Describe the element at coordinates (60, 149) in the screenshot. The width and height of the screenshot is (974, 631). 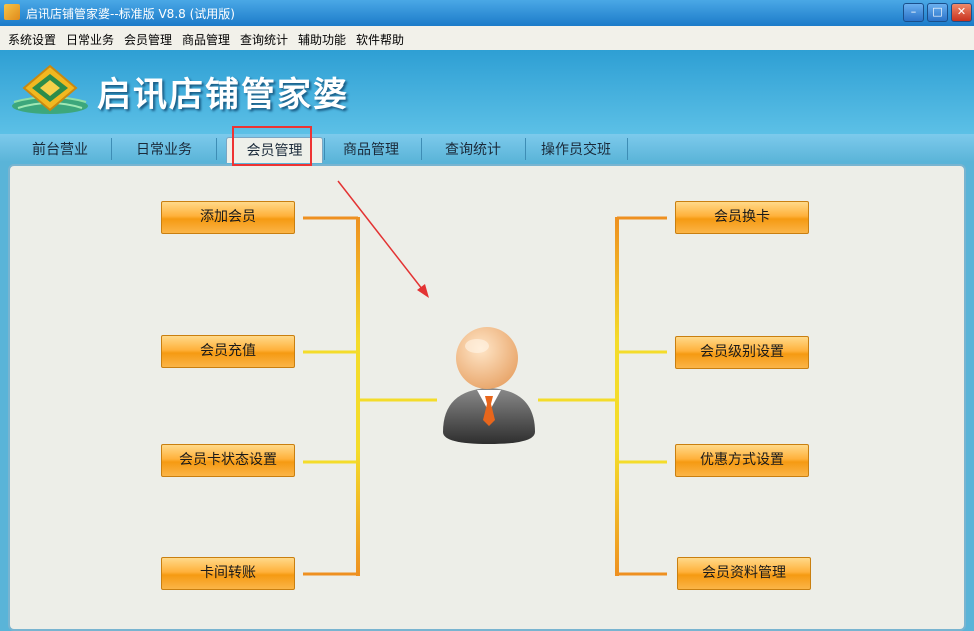
I see `tab-front-desk: 前台营业` at that location.